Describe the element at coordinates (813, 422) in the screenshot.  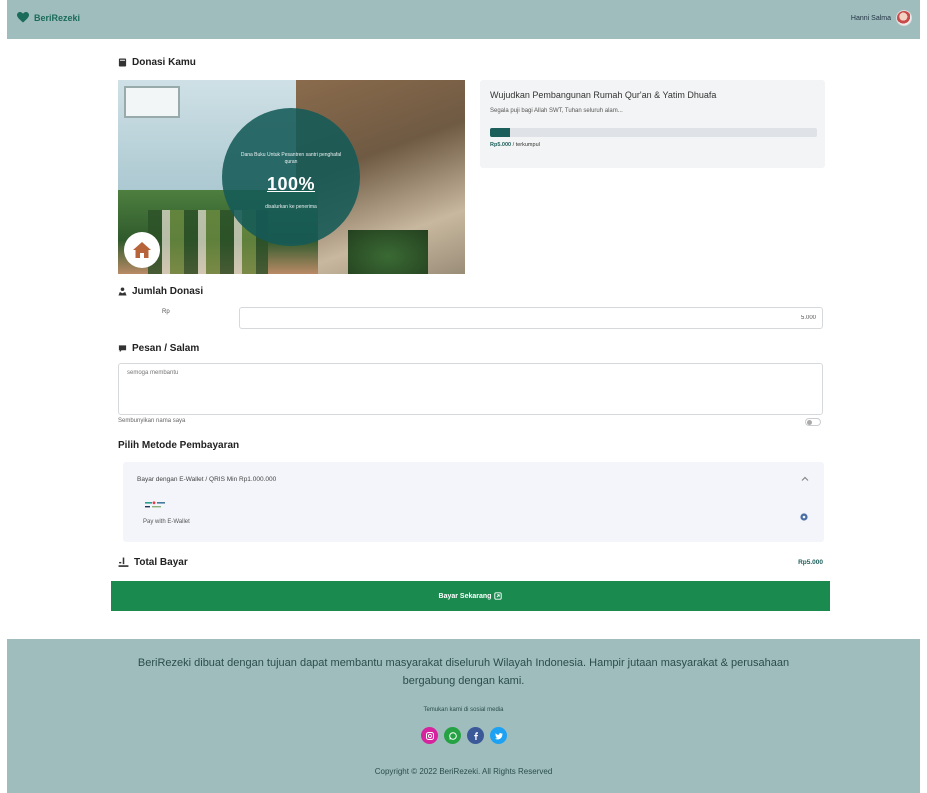
I see `anonymous-toggle` at that location.